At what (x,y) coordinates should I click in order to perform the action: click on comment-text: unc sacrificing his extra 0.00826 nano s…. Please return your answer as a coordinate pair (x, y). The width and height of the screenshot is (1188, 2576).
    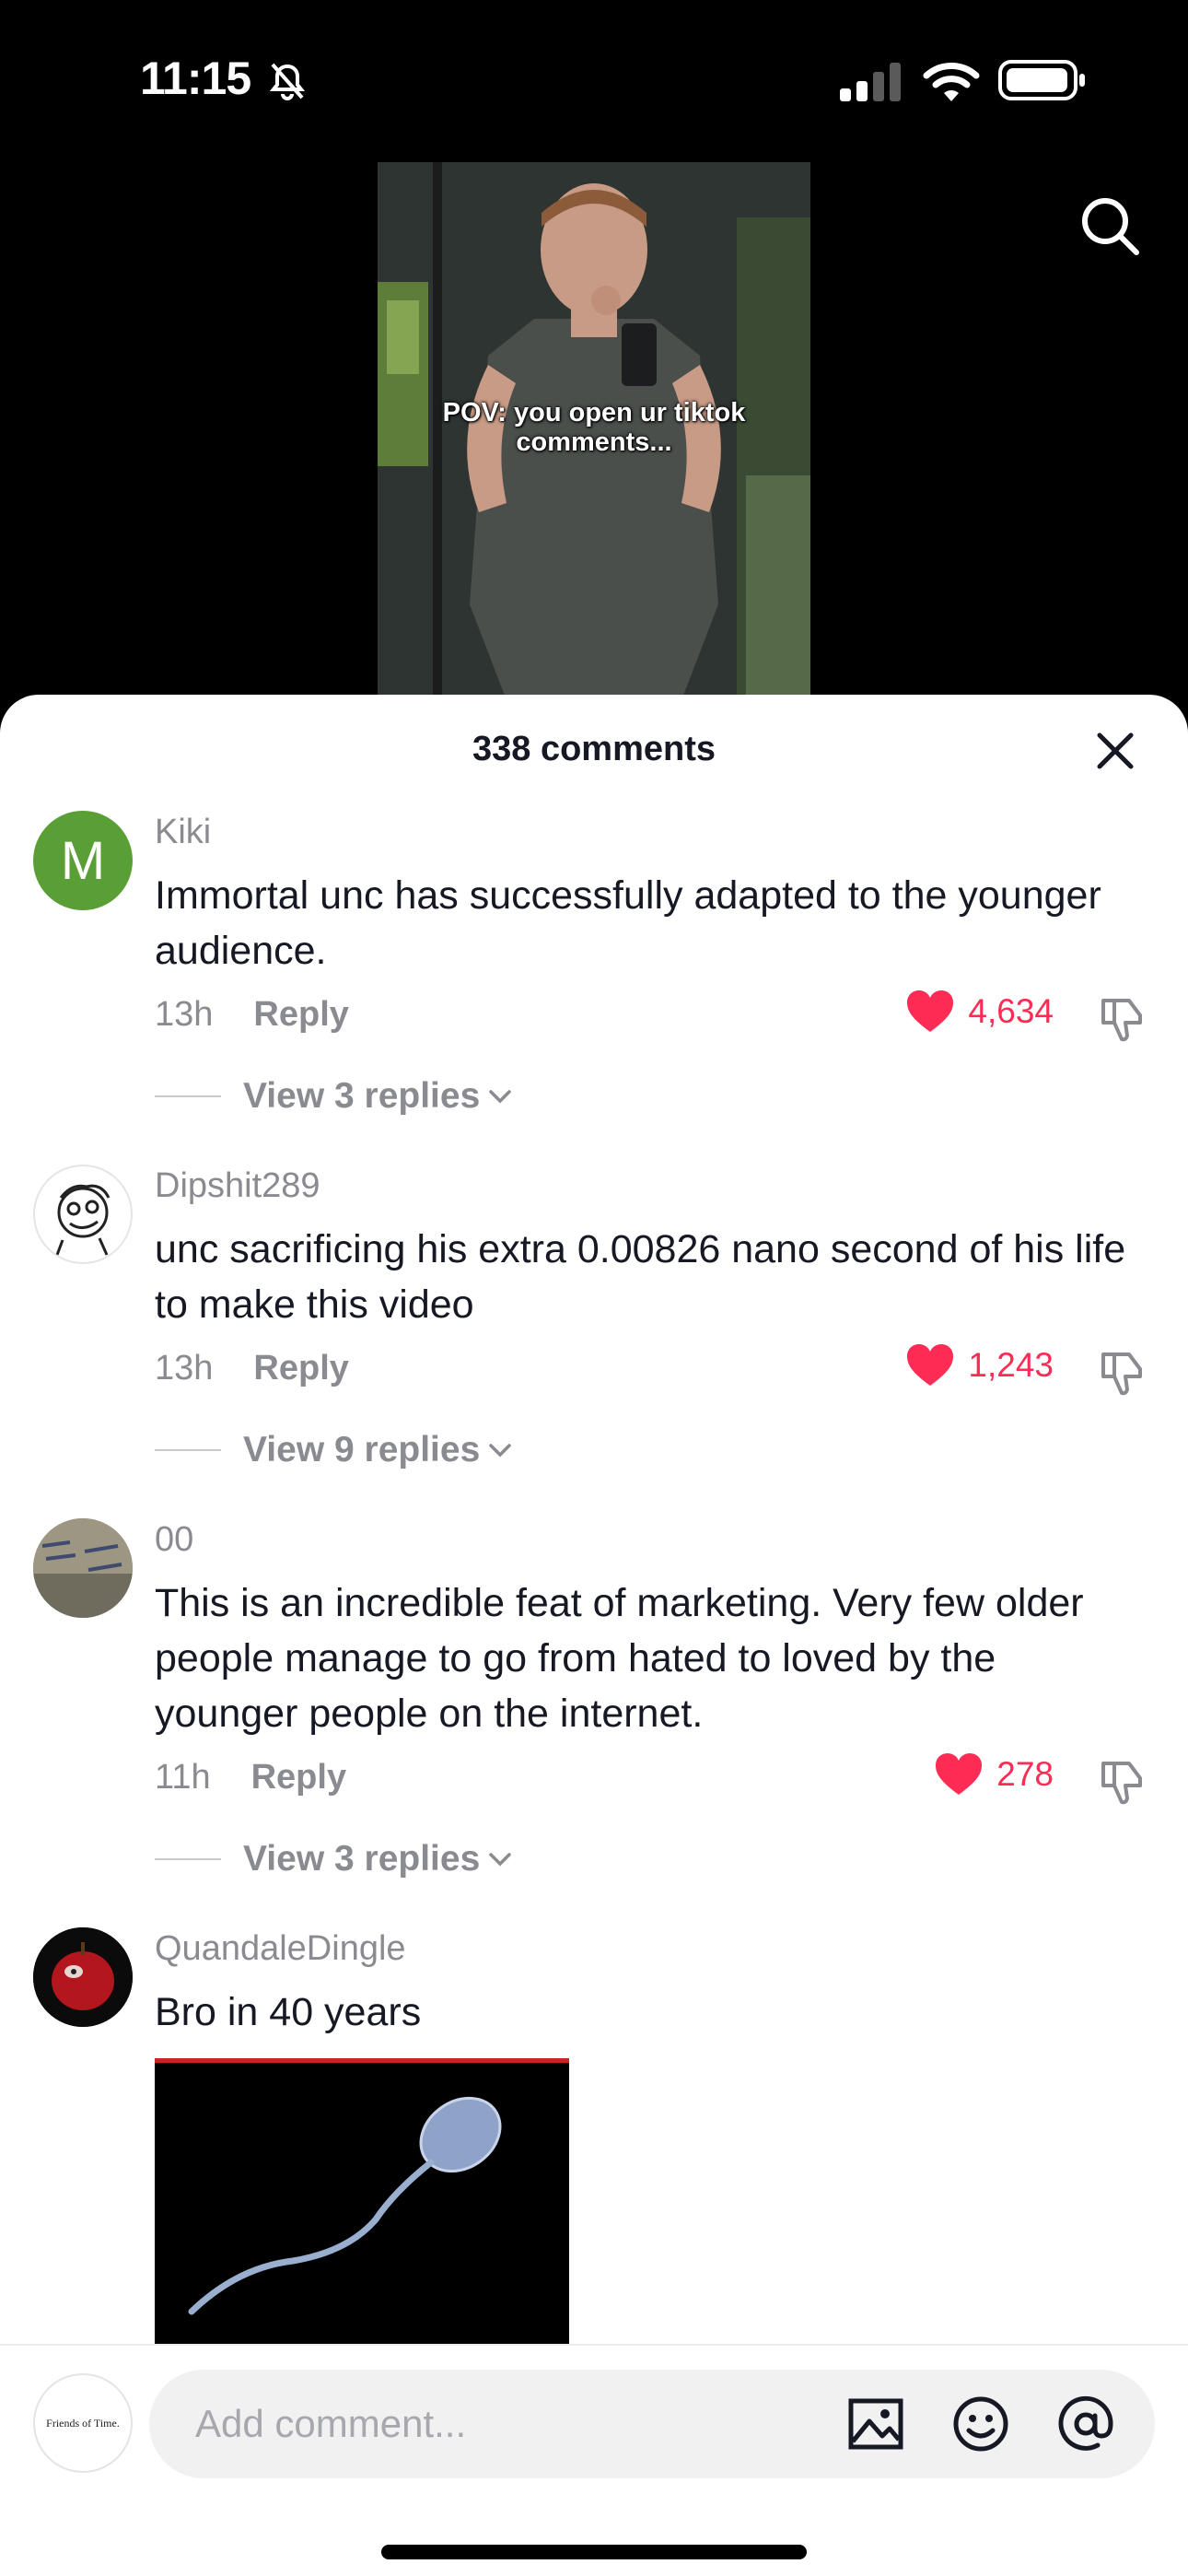
    Looking at the image, I should click on (640, 1277).